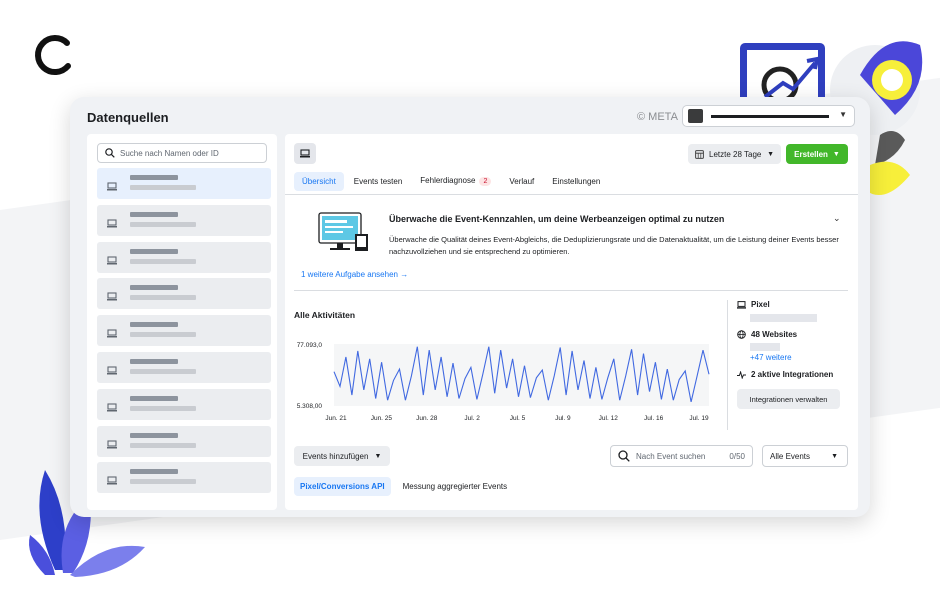 The image size is (940, 612). What do you see at coordinates (792, 374) in the screenshot?
I see `integrations-label: 2 aktive Integrationen` at bounding box center [792, 374].